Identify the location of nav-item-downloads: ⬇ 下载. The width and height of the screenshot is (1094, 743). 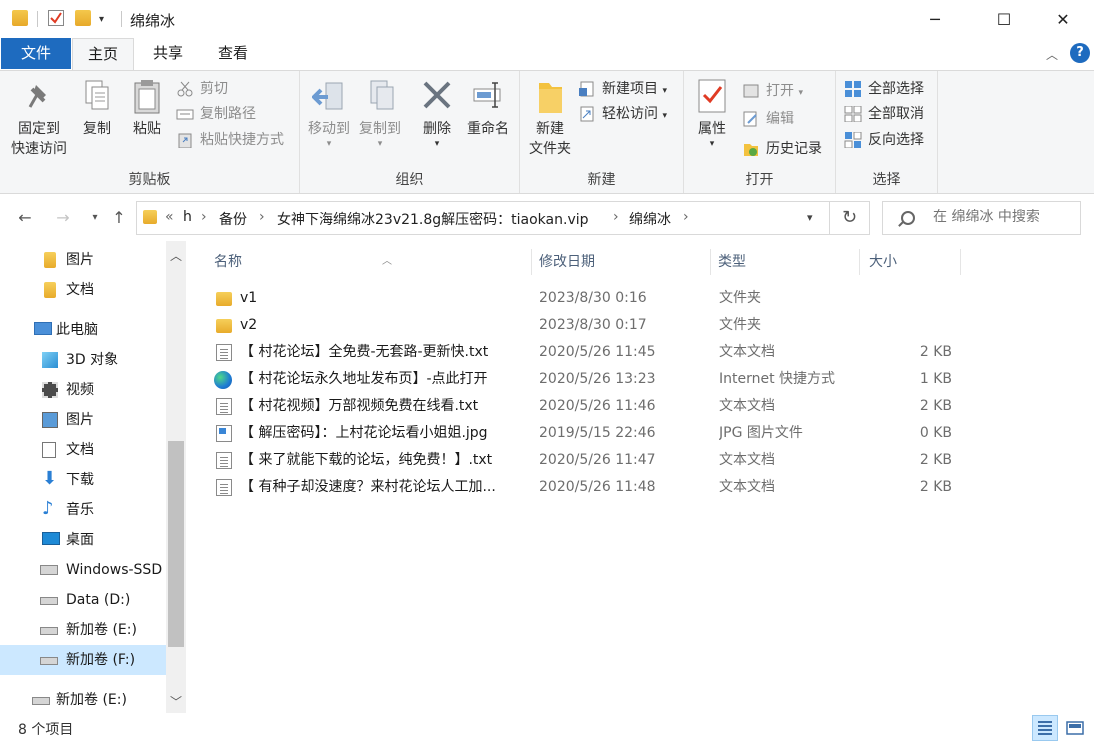
(83, 480).